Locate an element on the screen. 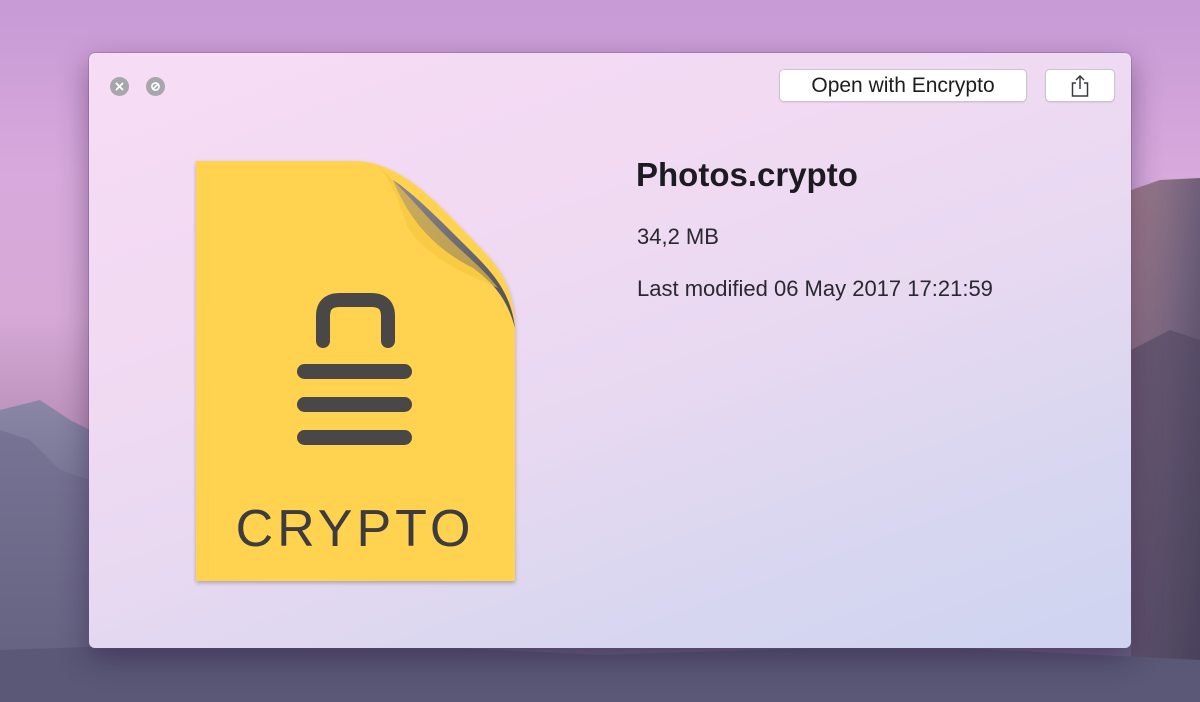  block-icon is located at coordinates (155, 86).